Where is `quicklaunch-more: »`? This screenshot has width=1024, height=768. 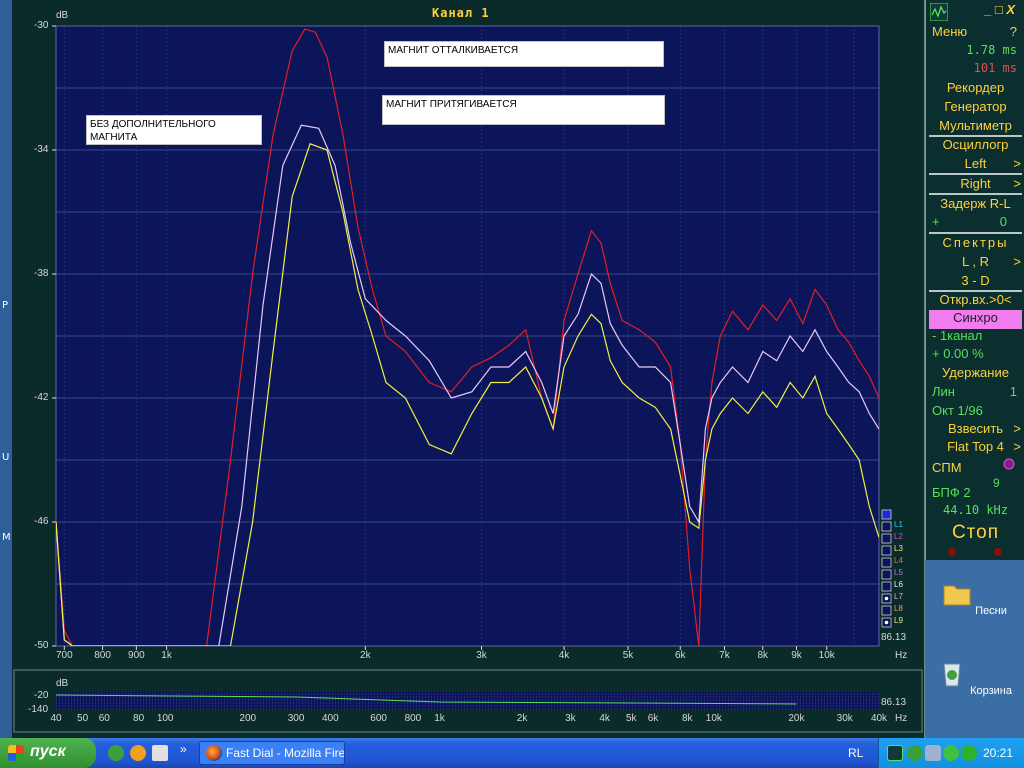
quicklaunch-more: » is located at coordinates (183, 749).